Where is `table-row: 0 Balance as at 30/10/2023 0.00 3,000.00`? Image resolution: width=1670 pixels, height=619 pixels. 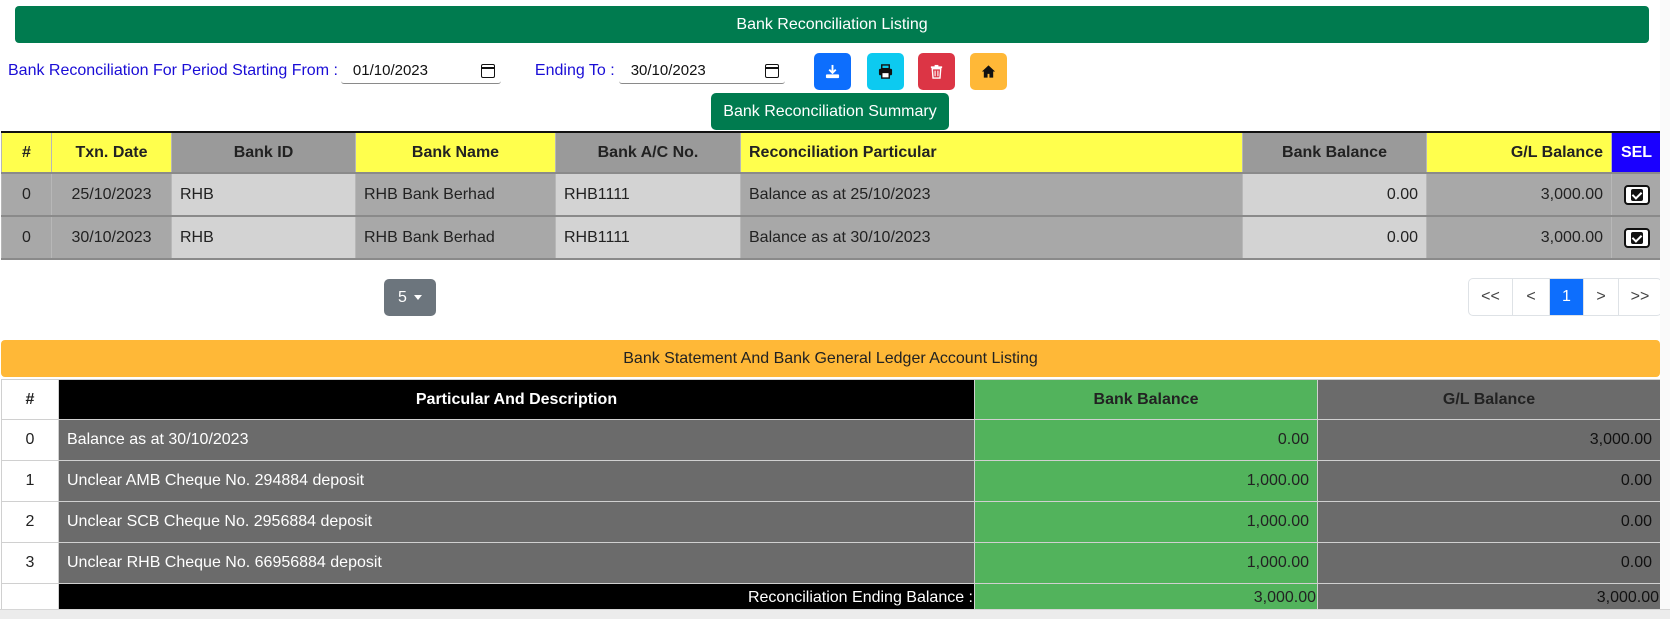 table-row: 0 Balance as at 30/10/2023 0.00 3,000.00 is located at coordinates (831, 440).